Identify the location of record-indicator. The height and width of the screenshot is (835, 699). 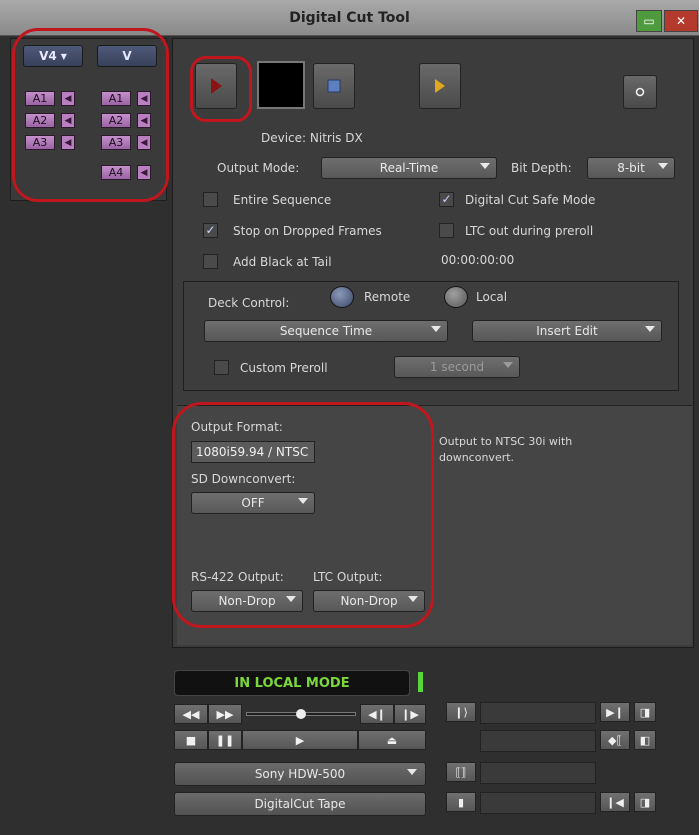
(281, 85).